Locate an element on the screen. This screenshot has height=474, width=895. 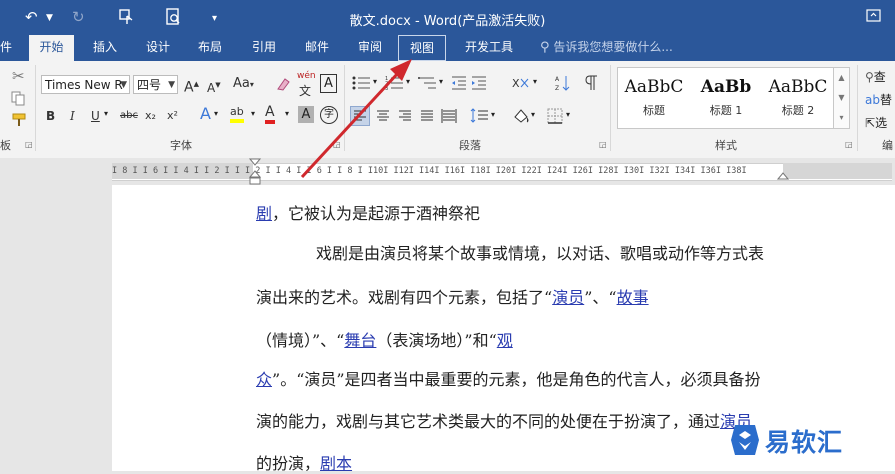
clipboard-launcher-icon: ◲ is located at coordinates (29, 144).